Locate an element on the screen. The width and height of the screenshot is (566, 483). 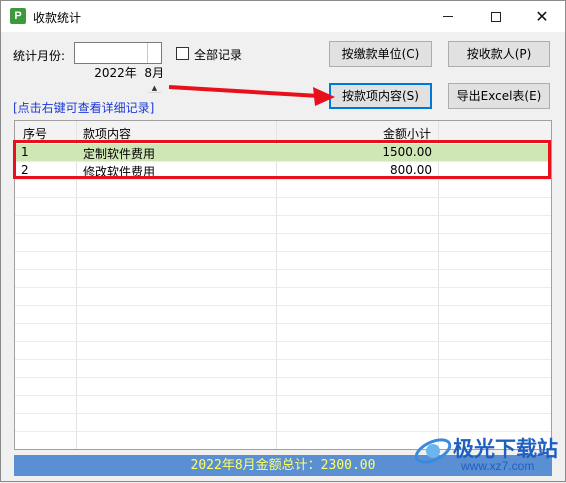
month-picker: 2022年 8月 ▲ ▼ is located at coordinates (119, 92).